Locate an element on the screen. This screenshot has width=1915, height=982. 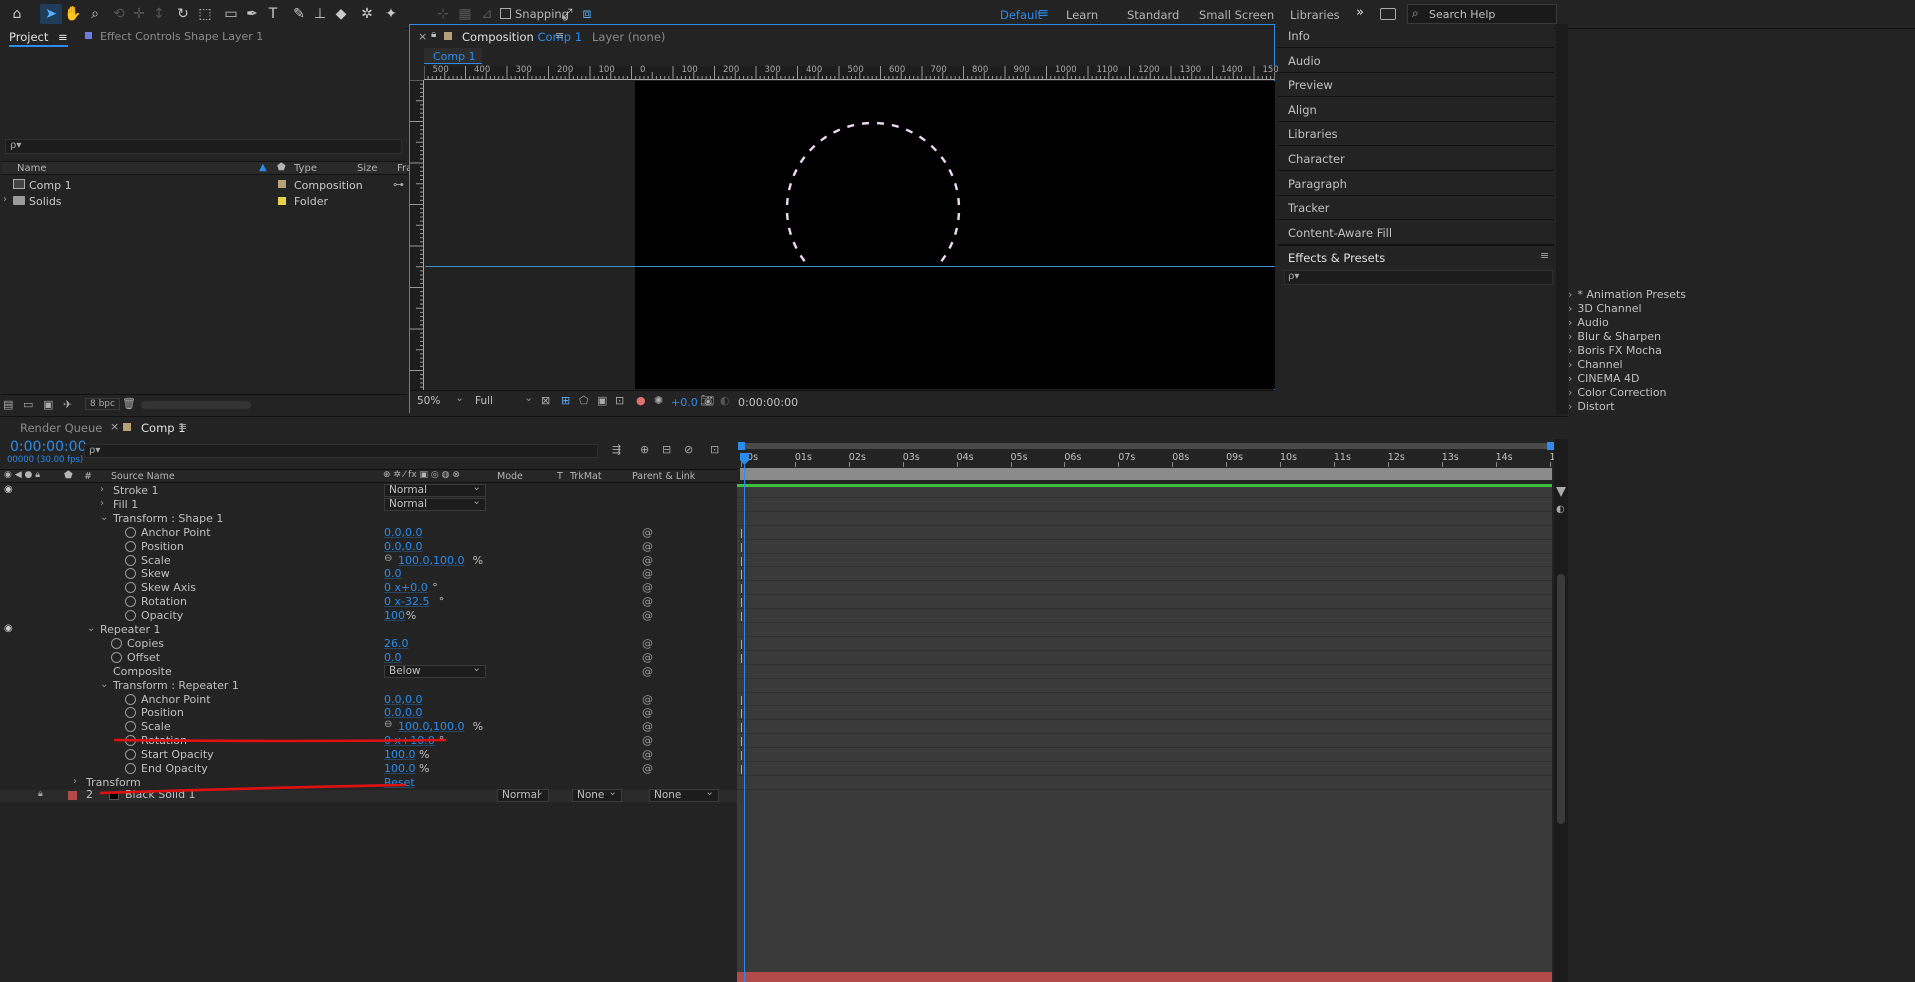
workspace-default: Default is located at coordinates (1021, 15).